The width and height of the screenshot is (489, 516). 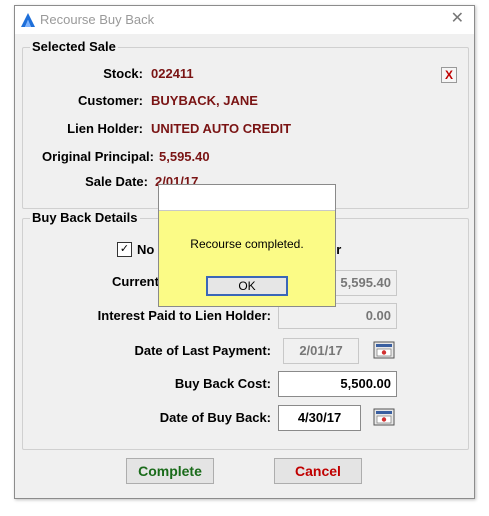 What do you see at coordinates (222, 383) in the screenshot?
I see `buy-back-cost-label: Buy Back Cost:` at bounding box center [222, 383].